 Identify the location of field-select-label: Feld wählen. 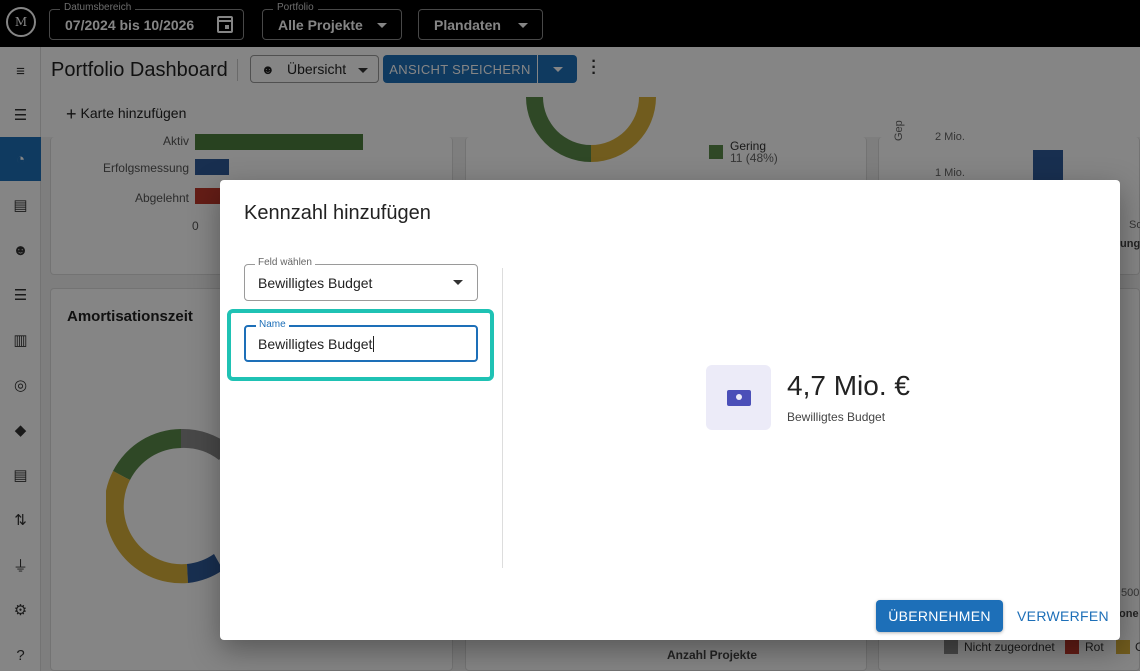
(285, 262).